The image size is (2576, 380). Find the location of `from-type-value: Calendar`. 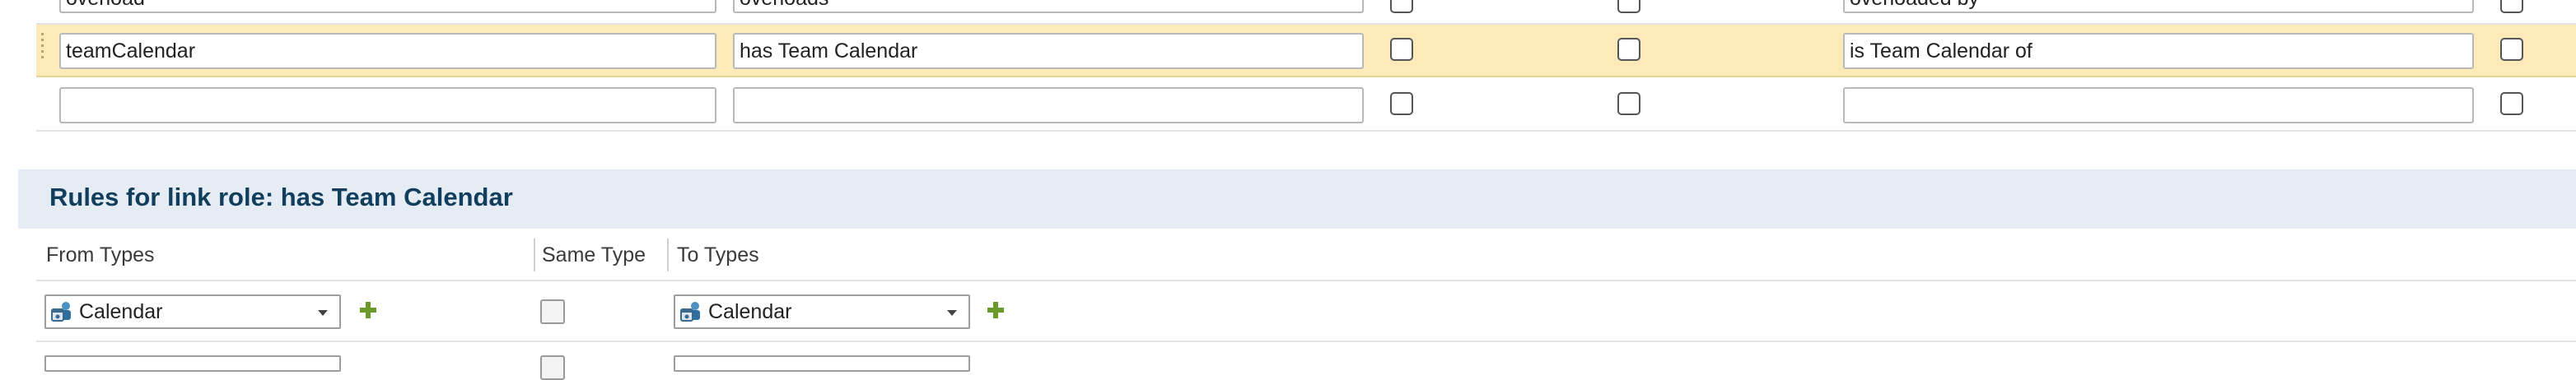

from-type-value: Calendar is located at coordinates (121, 311).